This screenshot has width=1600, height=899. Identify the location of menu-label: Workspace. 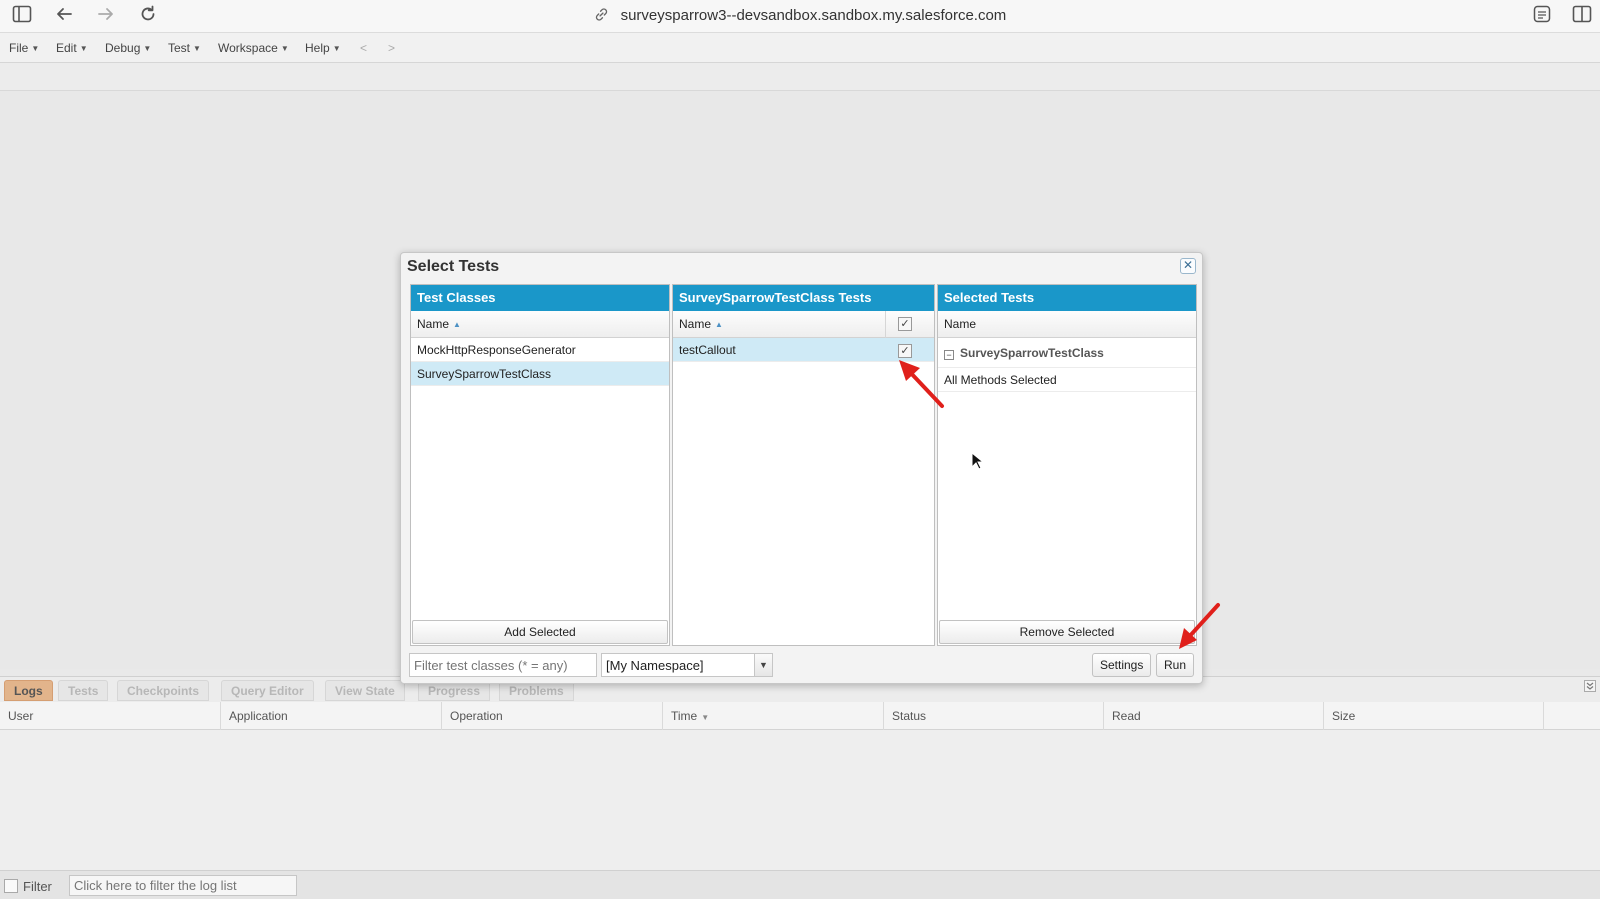
(248, 48).